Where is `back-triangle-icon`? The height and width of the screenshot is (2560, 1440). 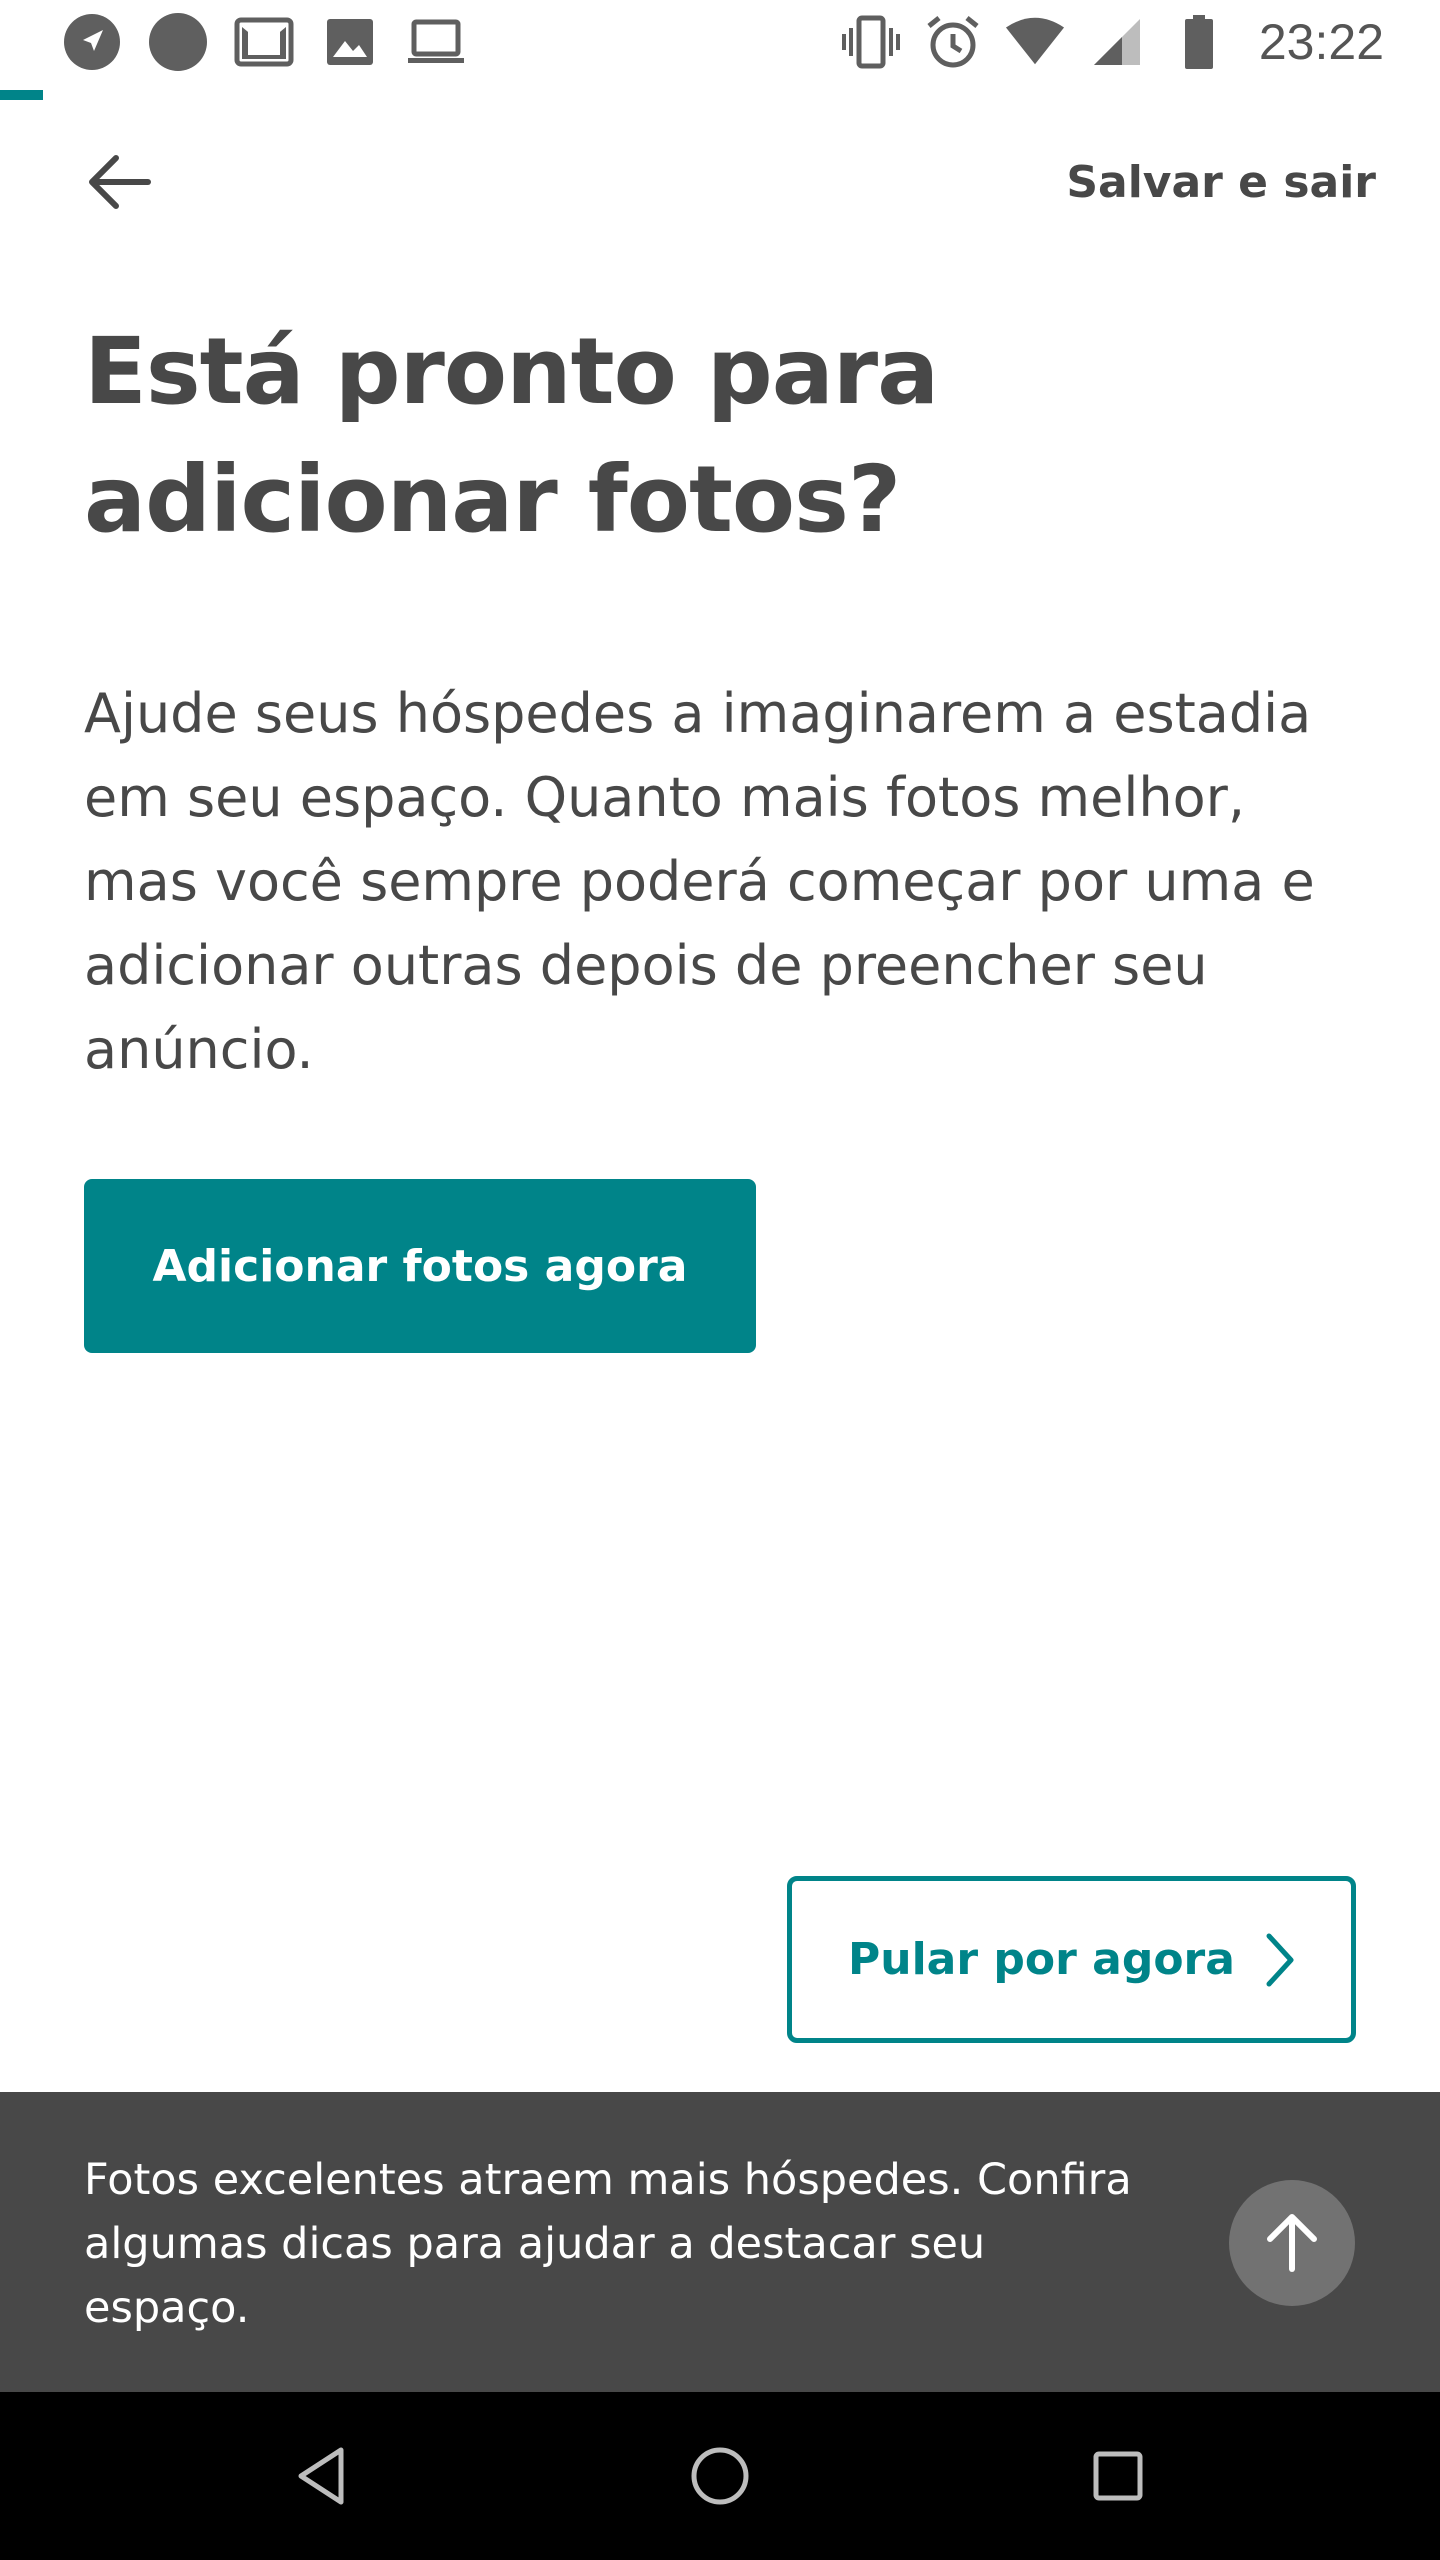 back-triangle-icon is located at coordinates (321, 2476).